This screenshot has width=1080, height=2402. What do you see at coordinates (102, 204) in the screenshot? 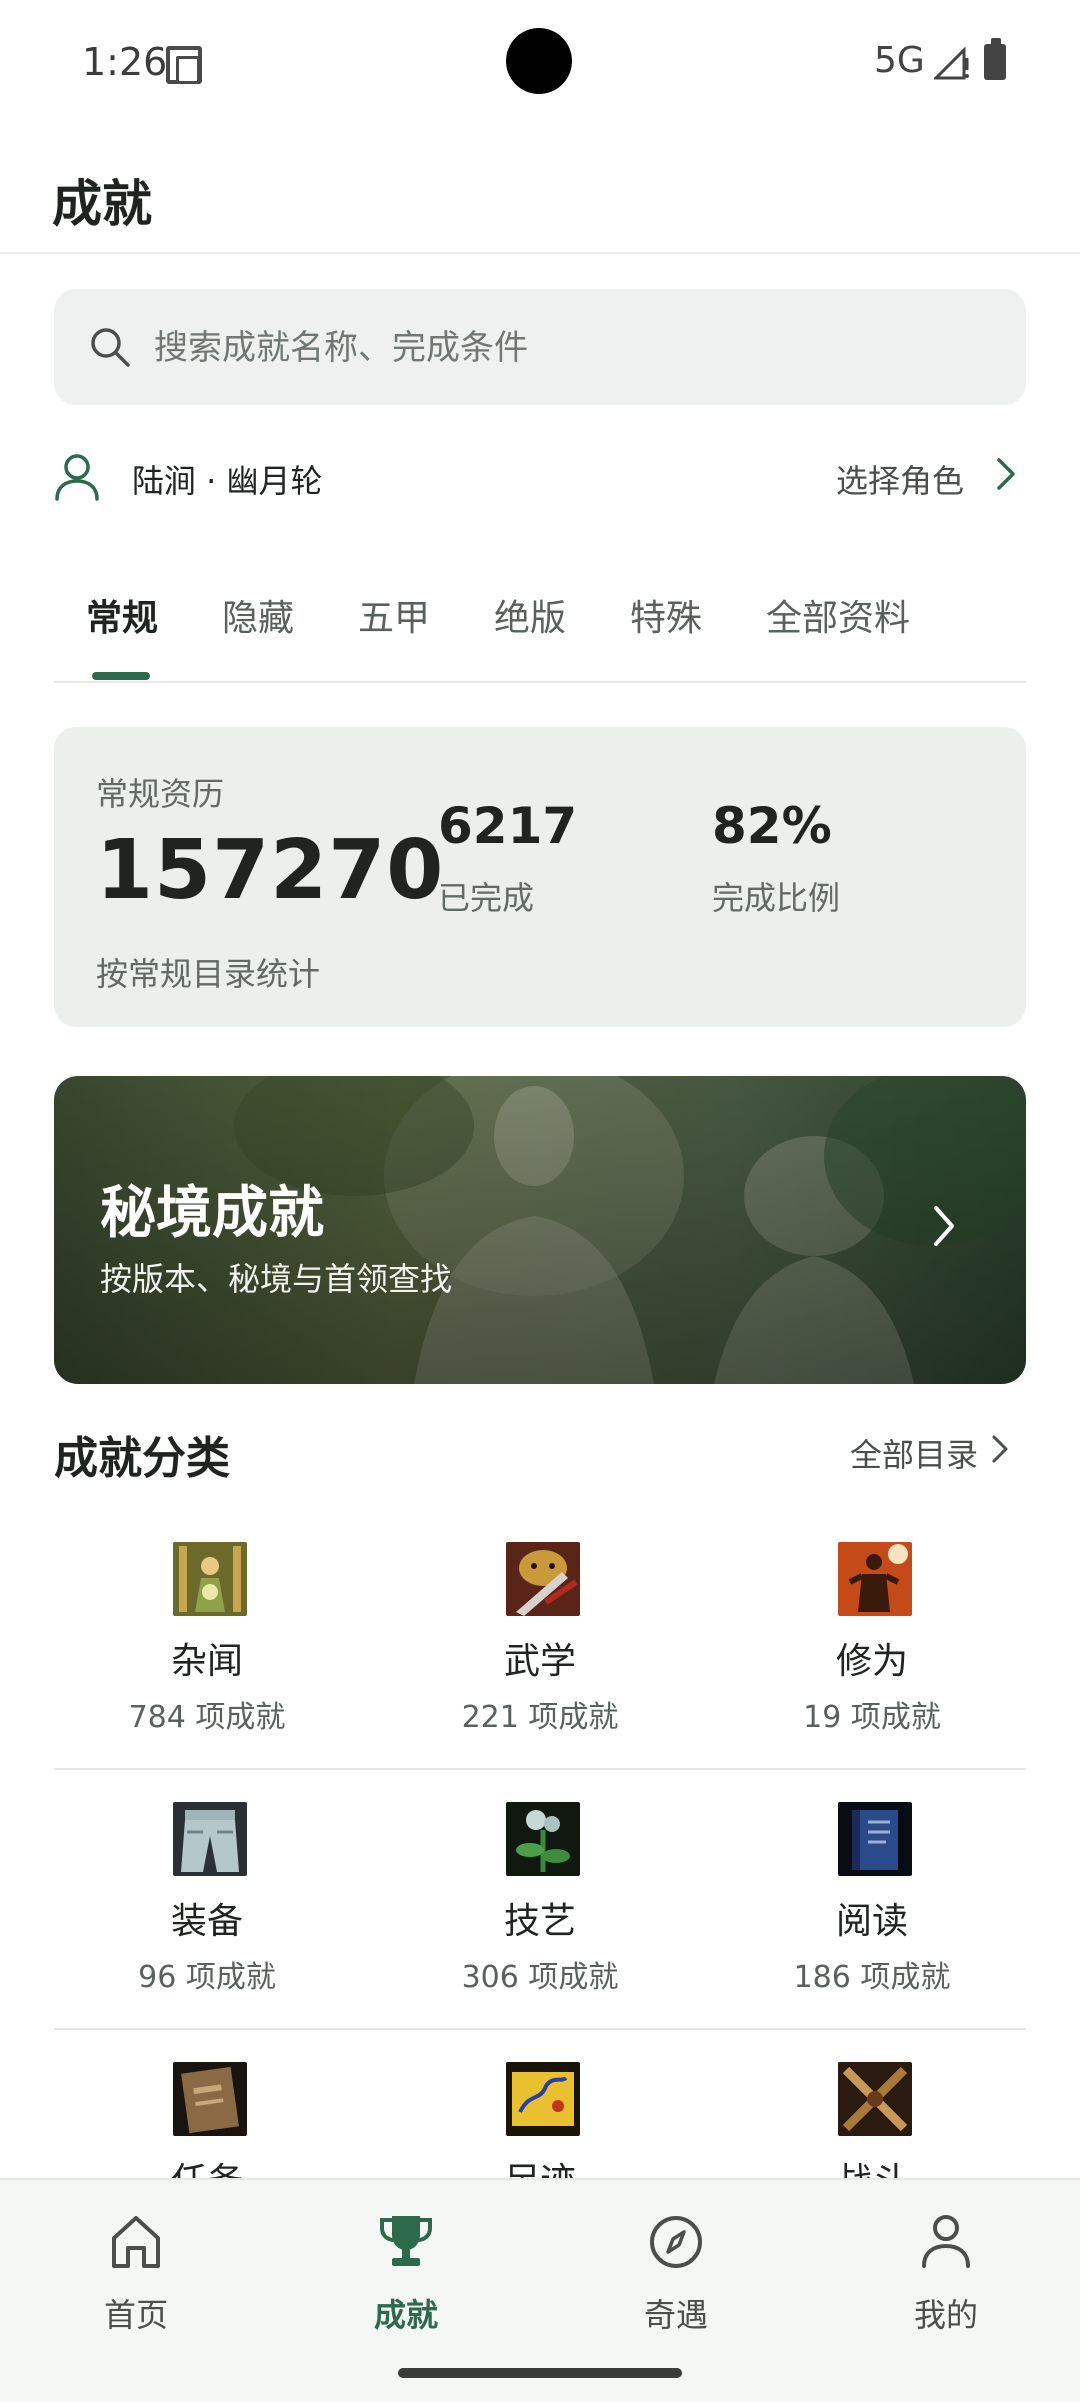
I see `page-title: 成就` at bounding box center [102, 204].